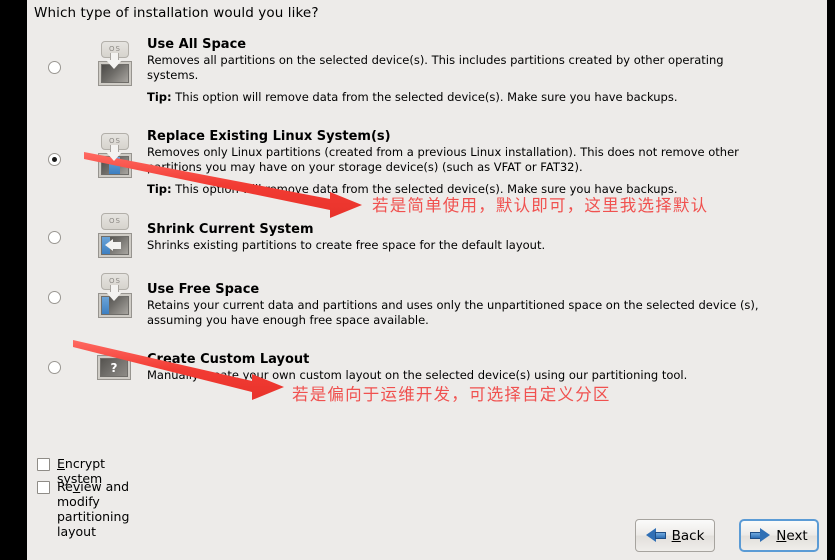 The width and height of the screenshot is (835, 560). What do you see at coordinates (54, 67) in the screenshot?
I see `radio-use-all-space` at bounding box center [54, 67].